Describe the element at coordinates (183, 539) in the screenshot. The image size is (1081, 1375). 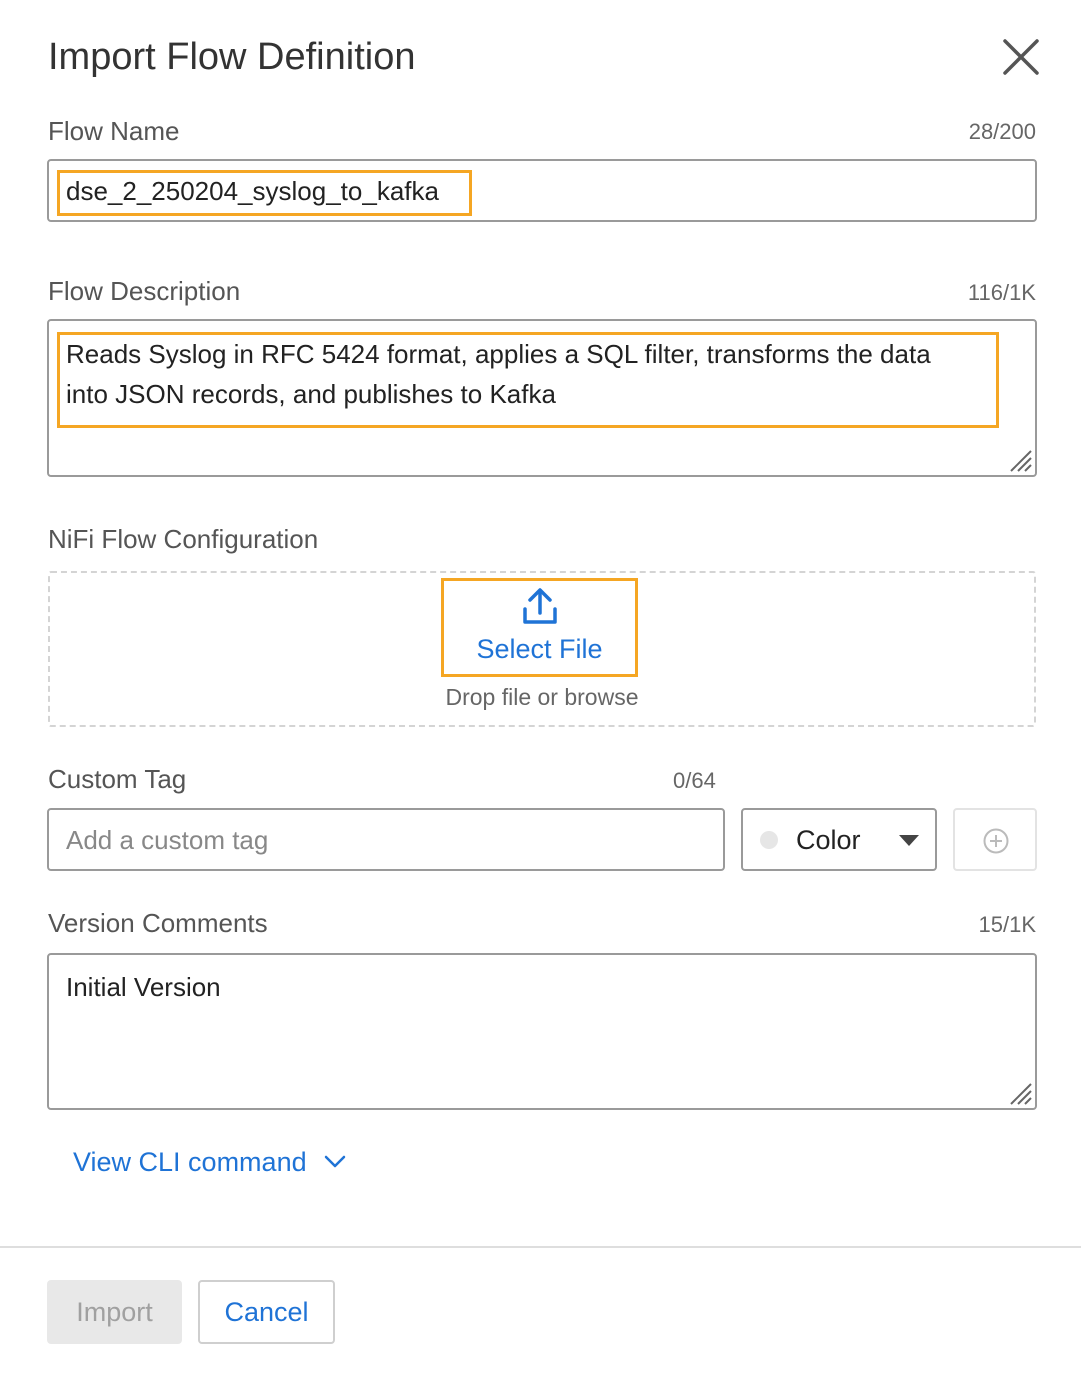
I see `nifi-config-label: NiFi Flow Configuration` at that location.